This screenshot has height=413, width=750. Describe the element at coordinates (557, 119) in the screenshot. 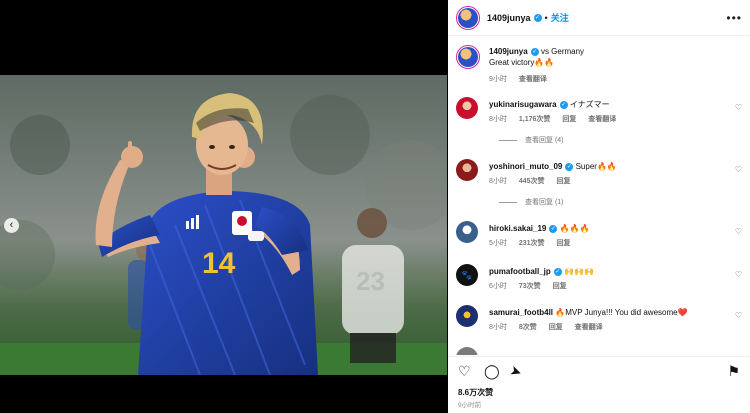

I see `comment-meta: 8小时 1,176次赞 回复 查看翻译` at that location.